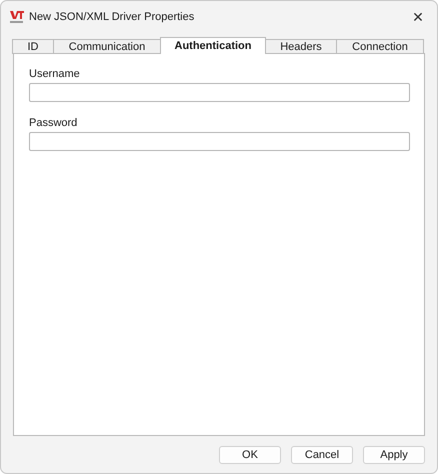 This screenshot has height=474, width=438. I want to click on field-label: Username, so click(55, 74).